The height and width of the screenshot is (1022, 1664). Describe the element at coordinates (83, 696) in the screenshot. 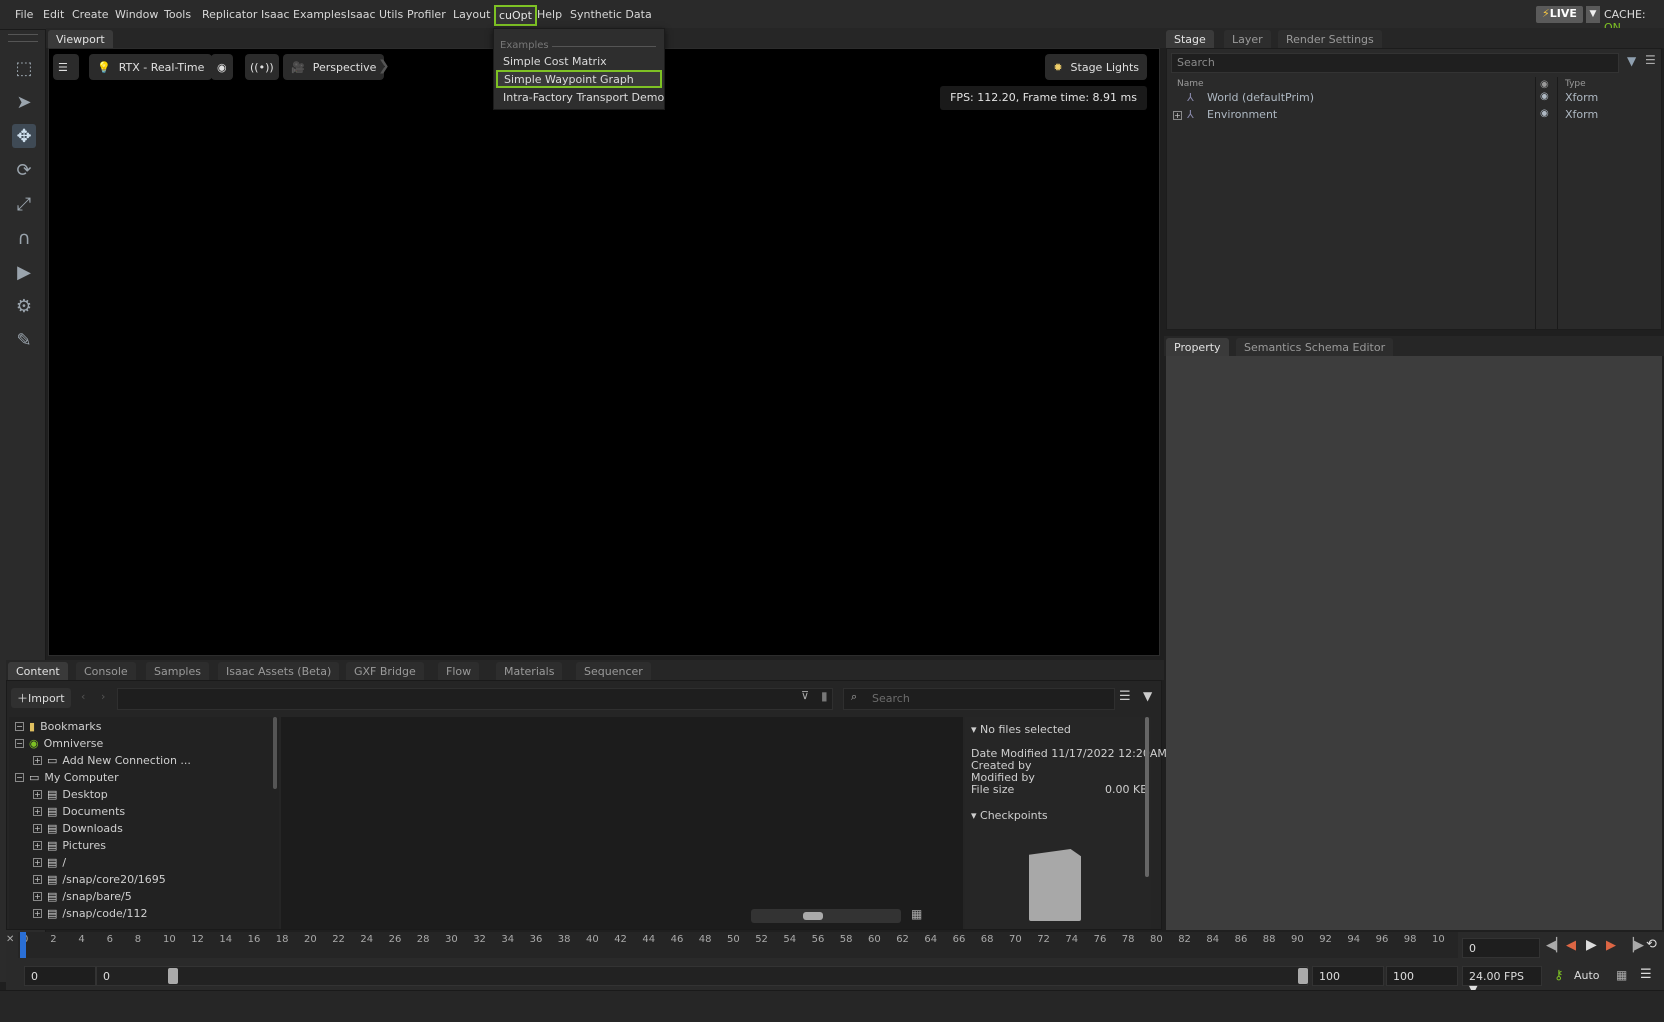

I see `back-arrow-icon: ‹` at that location.